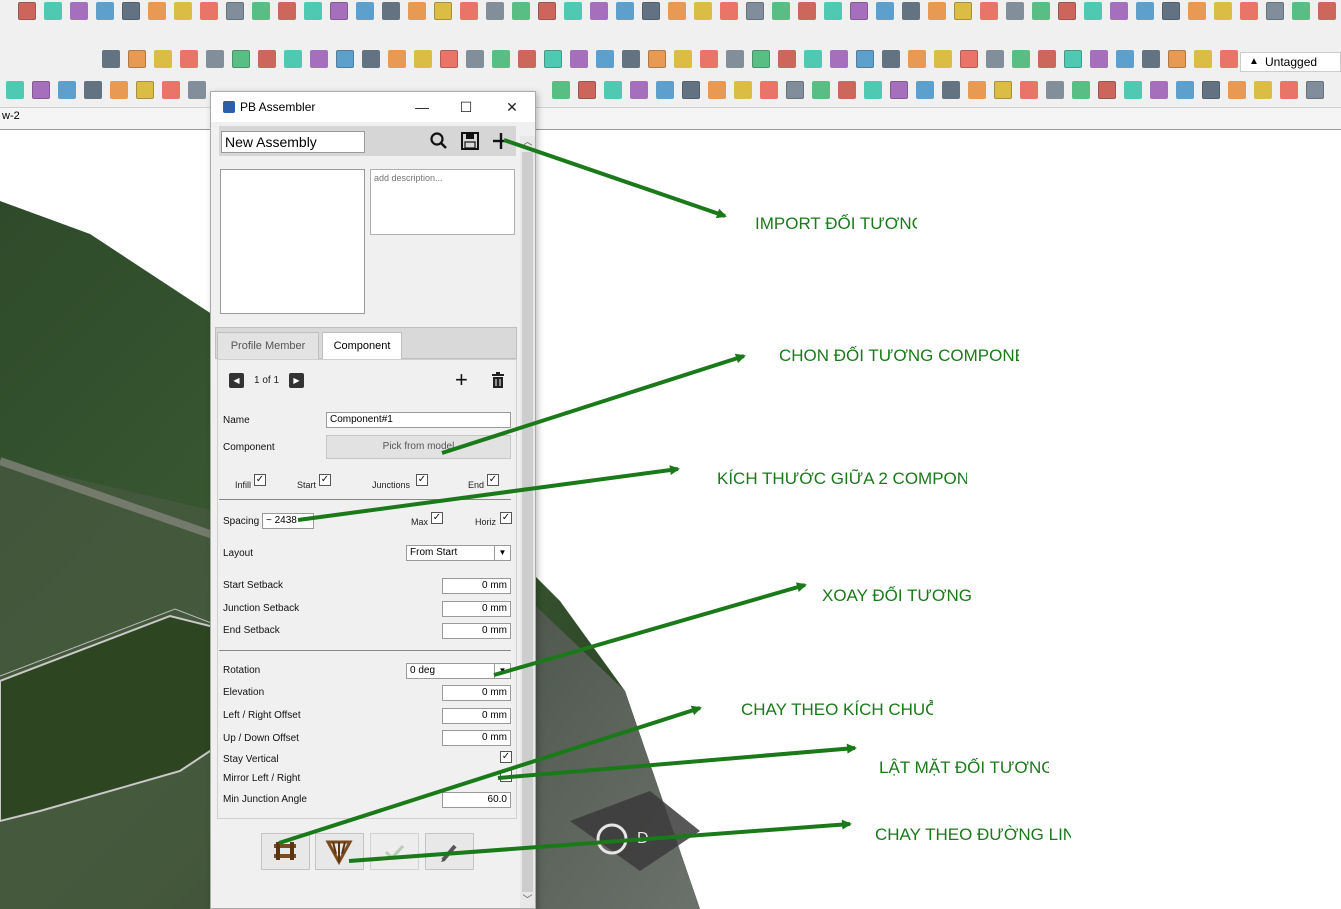 The width and height of the screenshot is (1341, 909). I want to click on annotation-import: IMPORT ĐỐI TƯƠNG, so click(836, 223).